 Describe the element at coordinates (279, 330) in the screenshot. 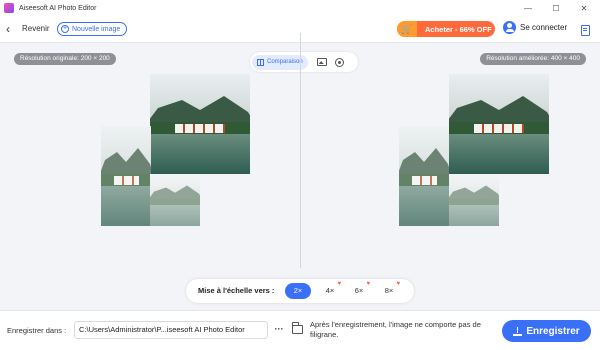

I see `browse-more-button: ···` at that location.